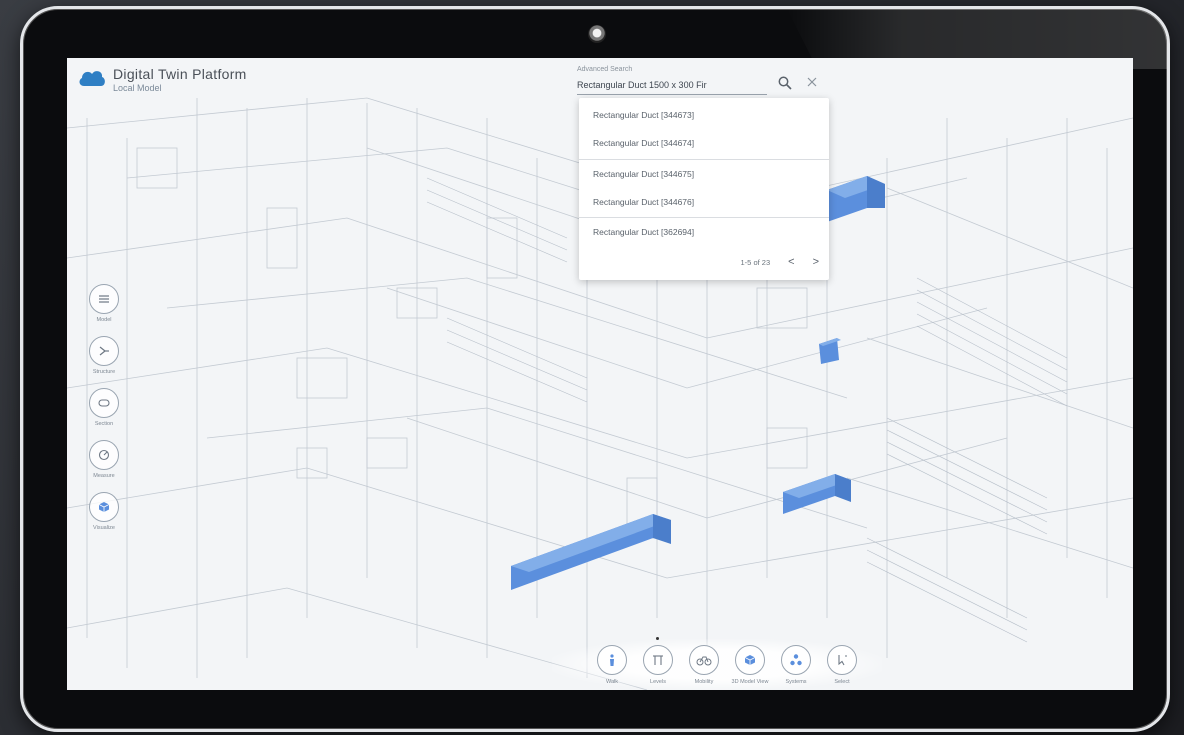 The image size is (1184, 735). Describe the element at coordinates (755, 262) in the screenshot. I see `pagination-range: 1-5 of 23` at that location.